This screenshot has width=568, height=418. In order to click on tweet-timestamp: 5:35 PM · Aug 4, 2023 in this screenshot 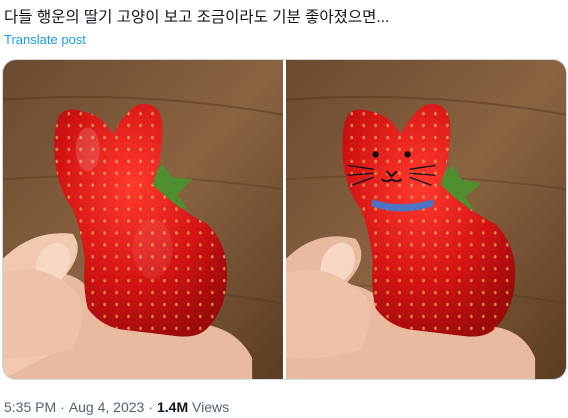, I will do `click(74, 407)`.